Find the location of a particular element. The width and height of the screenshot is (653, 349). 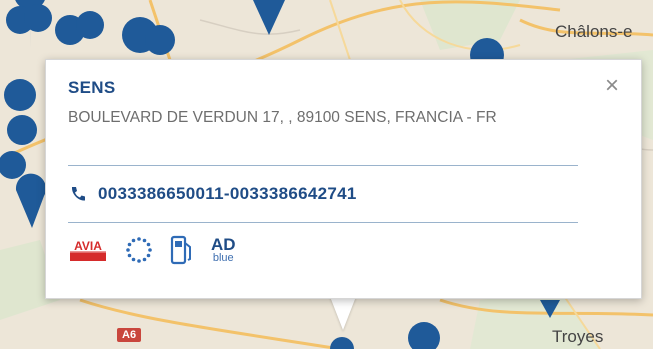

road-label-a6: A6 is located at coordinates (129, 335).